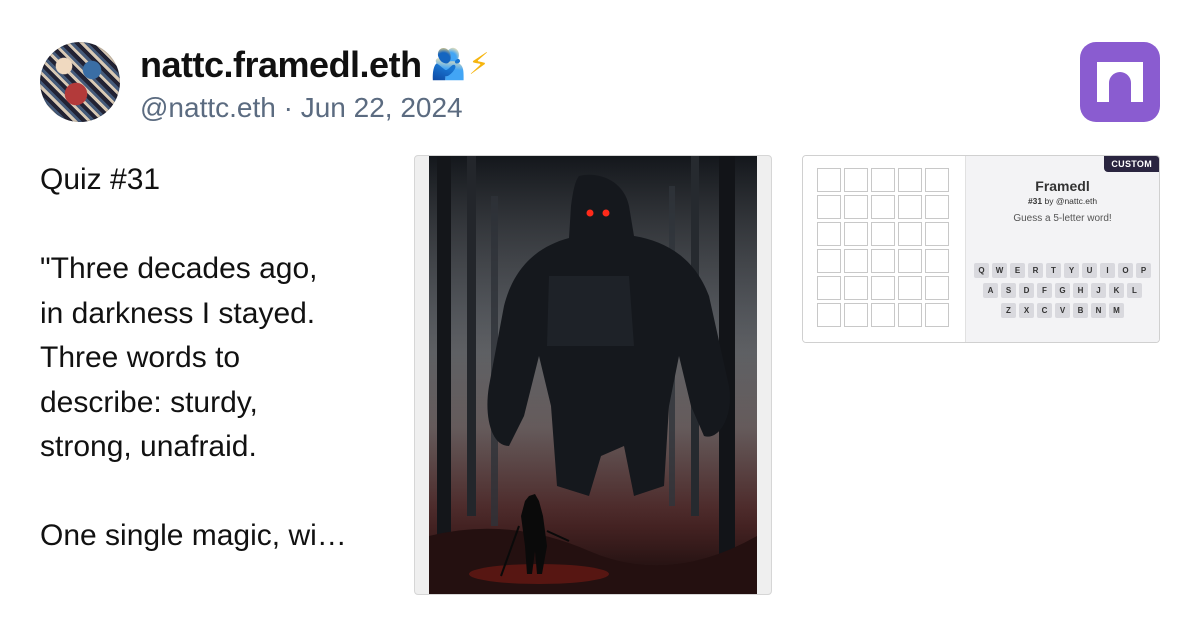 The image size is (1200, 630). Describe the element at coordinates (1098, 290) in the screenshot. I see `key: J` at that location.